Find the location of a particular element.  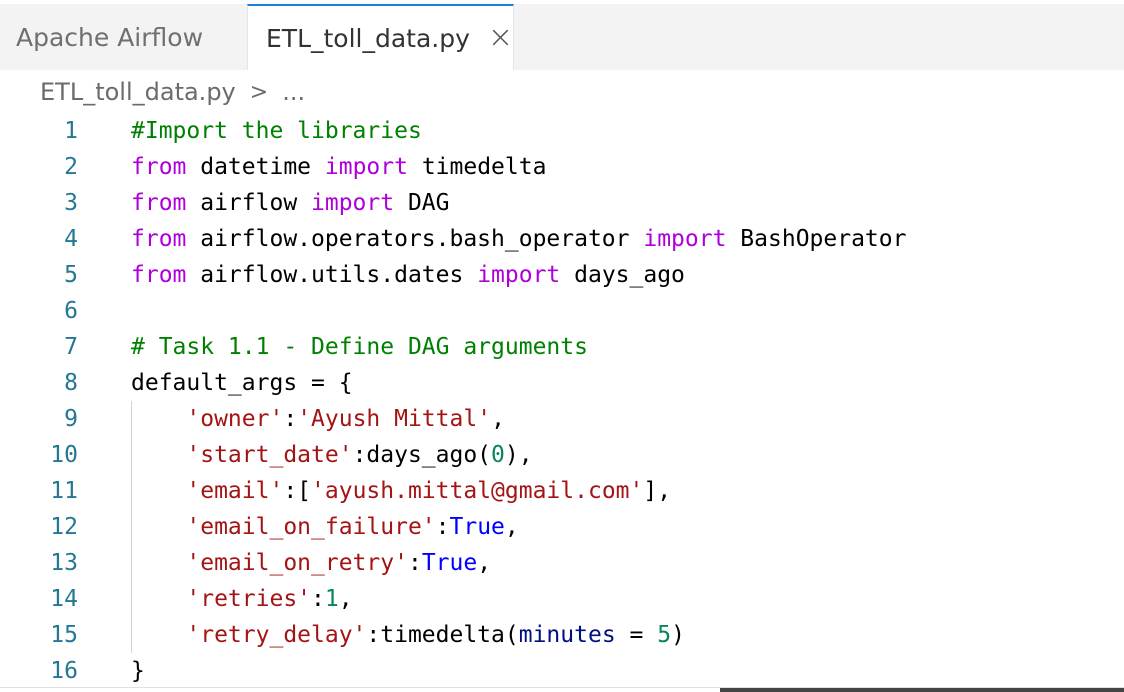

line-number: 8 is located at coordinates (71, 383).